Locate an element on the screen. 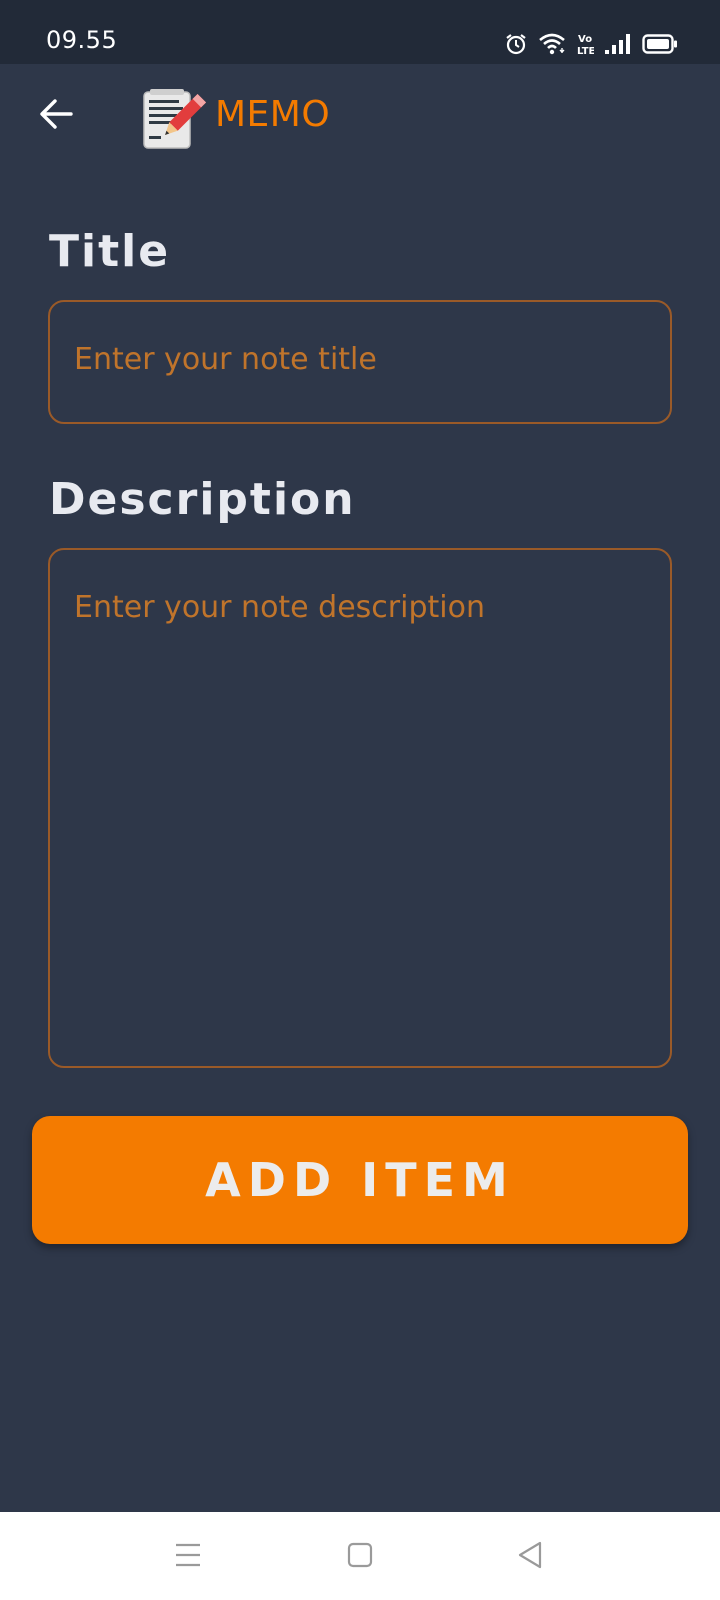 This screenshot has height=1600, width=720. battery-icon is located at coordinates (660, 44).